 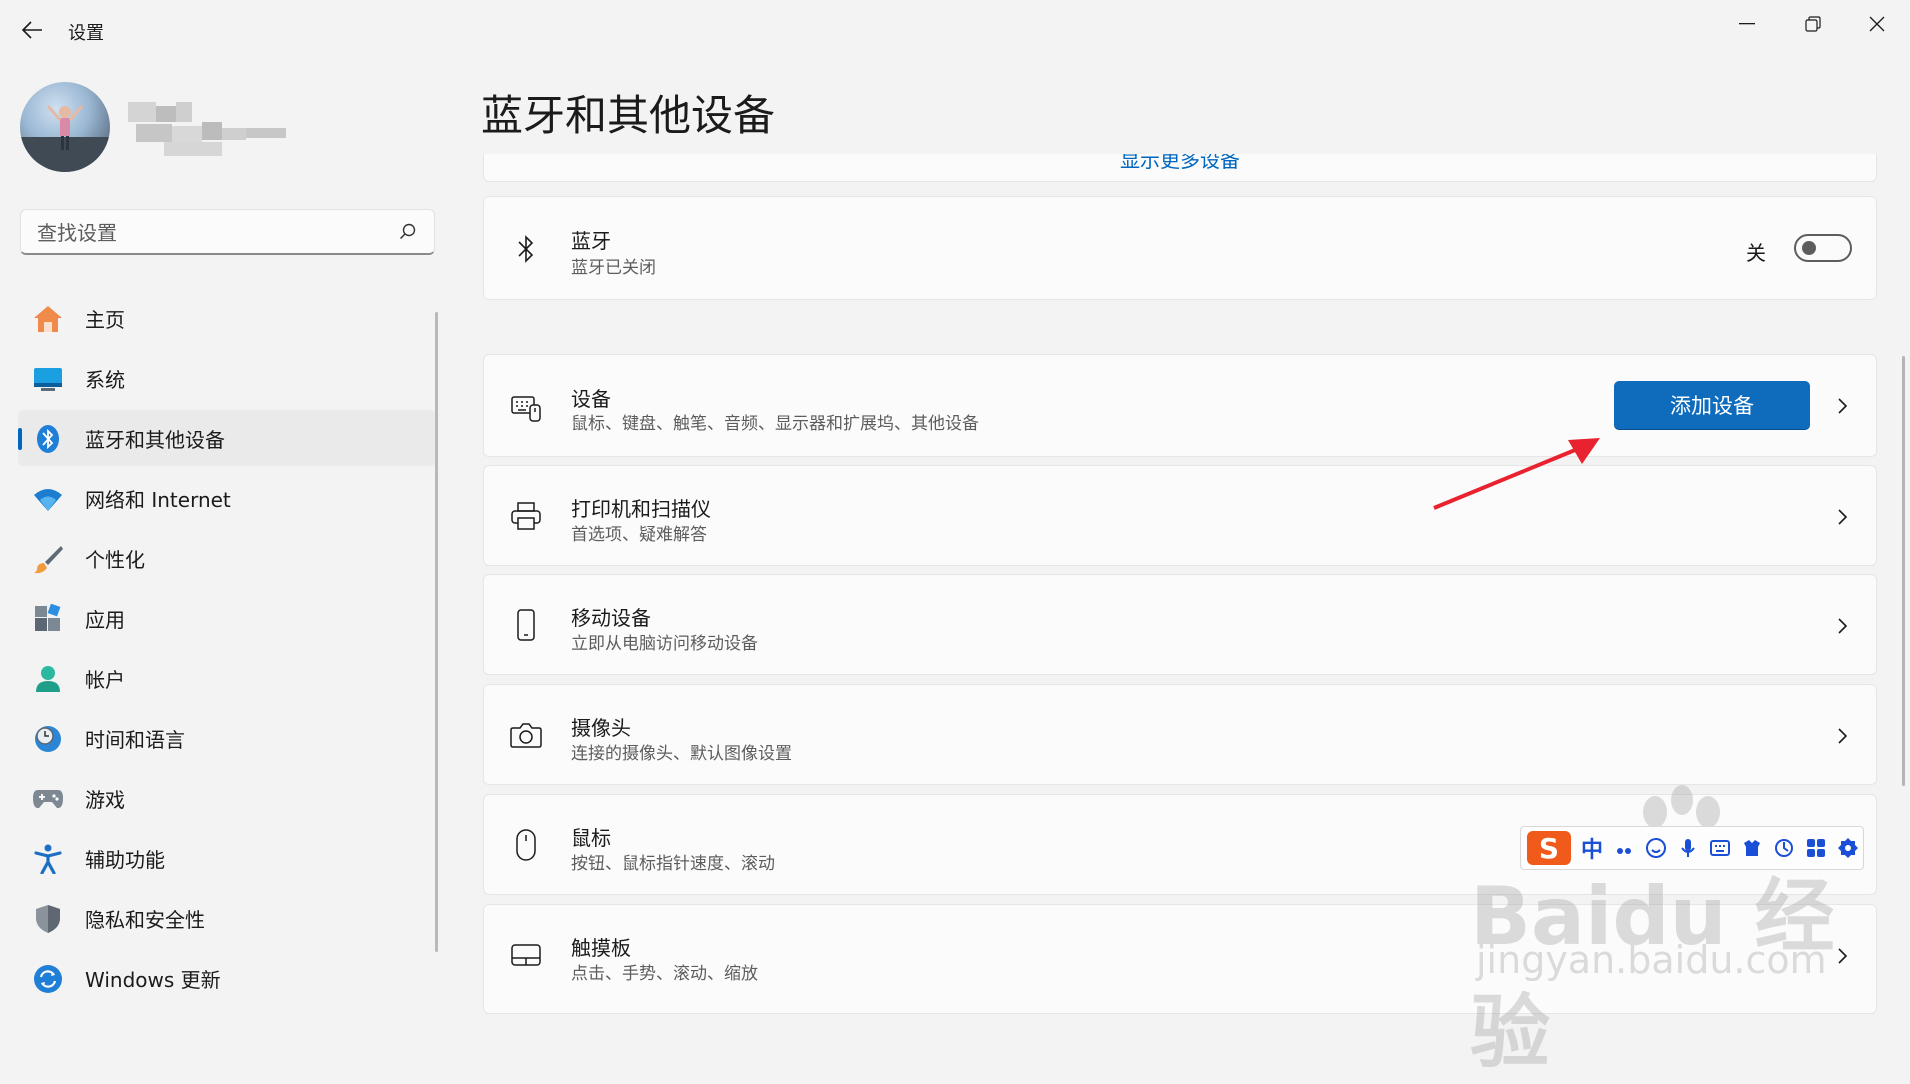 What do you see at coordinates (1809, 248) in the screenshot?
I see `toggle-knob` at bounding box center [1809, 248].